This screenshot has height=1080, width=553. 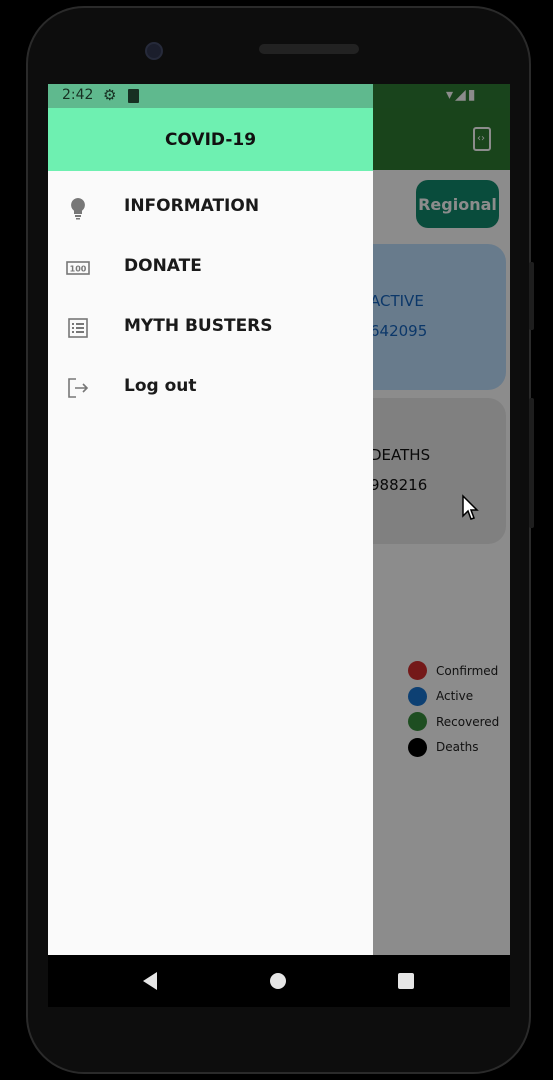 What do you see at coordinates (78, 95) in the screenshot?
I see `status-time: 2:42` at bounding box center [78, 95].